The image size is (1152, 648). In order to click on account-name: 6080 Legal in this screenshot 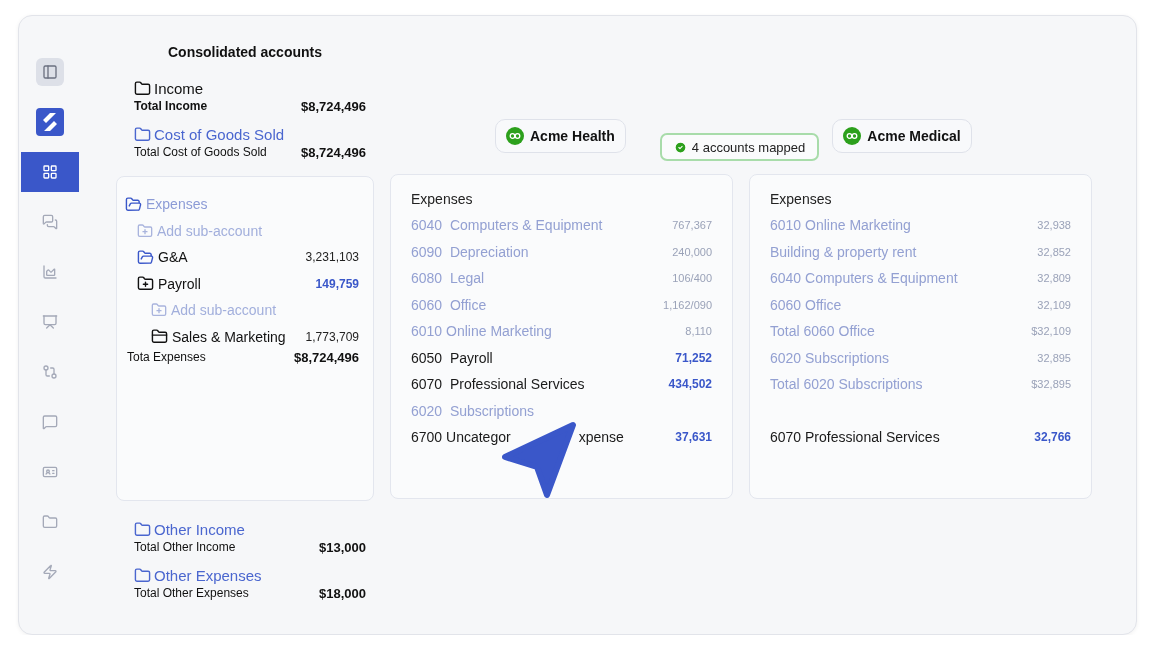, I will do `click(448, 278)`.